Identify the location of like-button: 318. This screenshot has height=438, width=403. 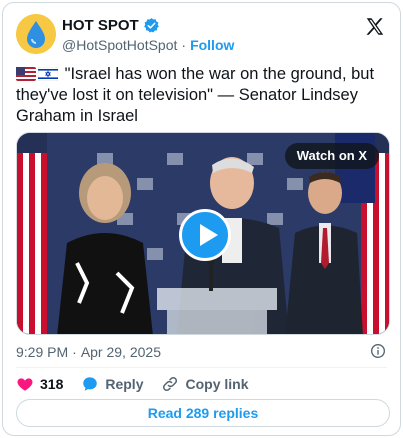
(39, 384).